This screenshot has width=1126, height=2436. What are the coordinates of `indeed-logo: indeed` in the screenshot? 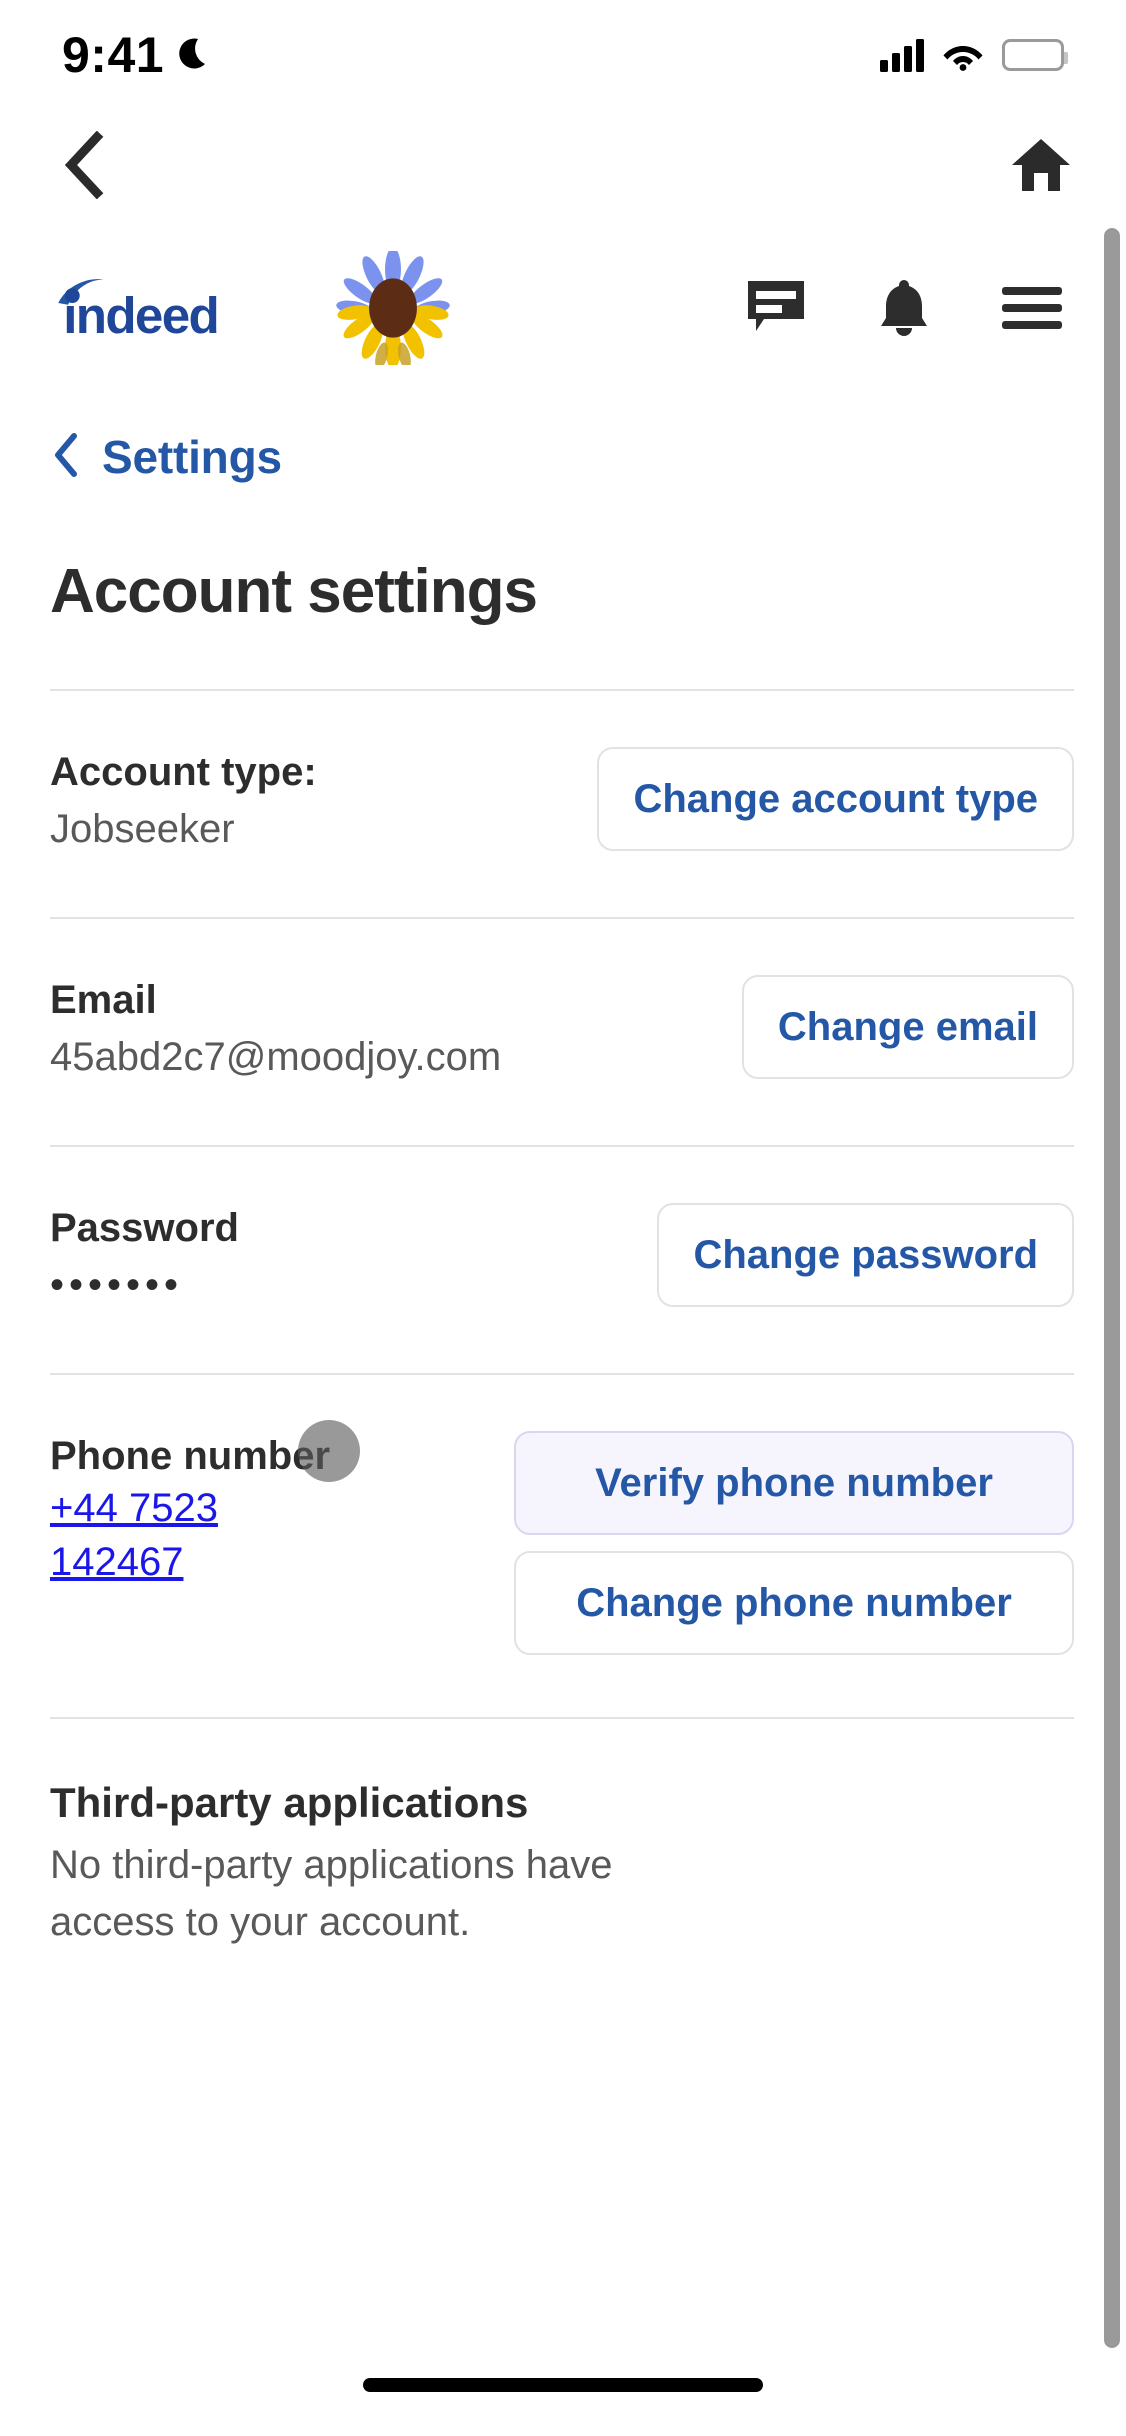 It's located at (174, 308).